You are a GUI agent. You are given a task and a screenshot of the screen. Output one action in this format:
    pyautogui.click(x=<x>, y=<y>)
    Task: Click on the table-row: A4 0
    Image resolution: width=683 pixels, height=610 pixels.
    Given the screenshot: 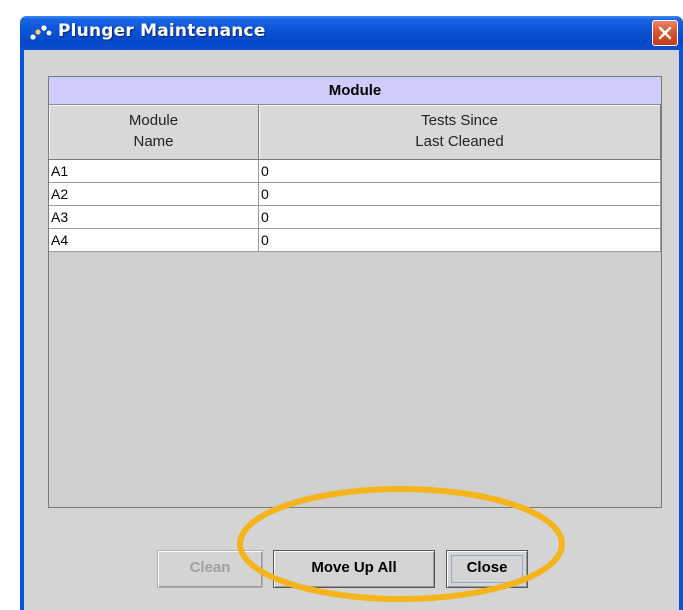 What is the action you would take?
    pyautogui.click(x=355, y=240)
    